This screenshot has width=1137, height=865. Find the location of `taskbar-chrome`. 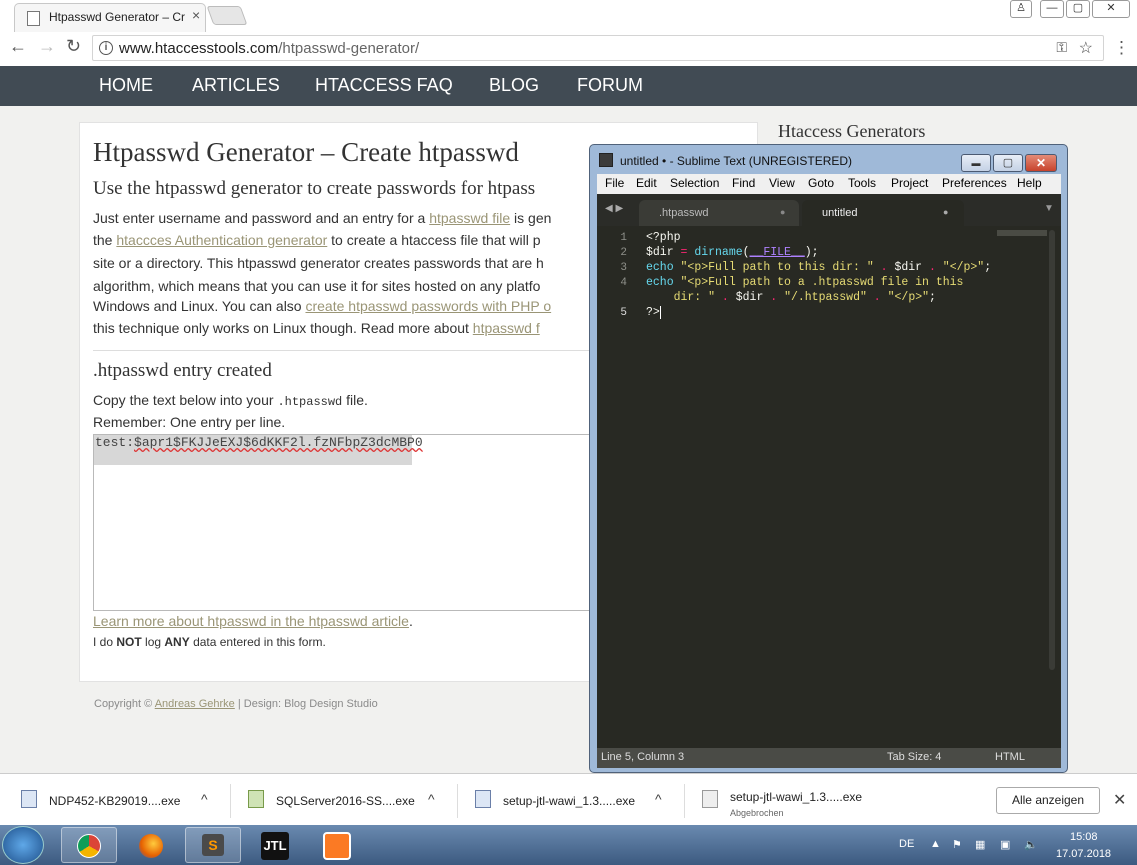

taskbar-chrome is located at coordinates (89, 845).